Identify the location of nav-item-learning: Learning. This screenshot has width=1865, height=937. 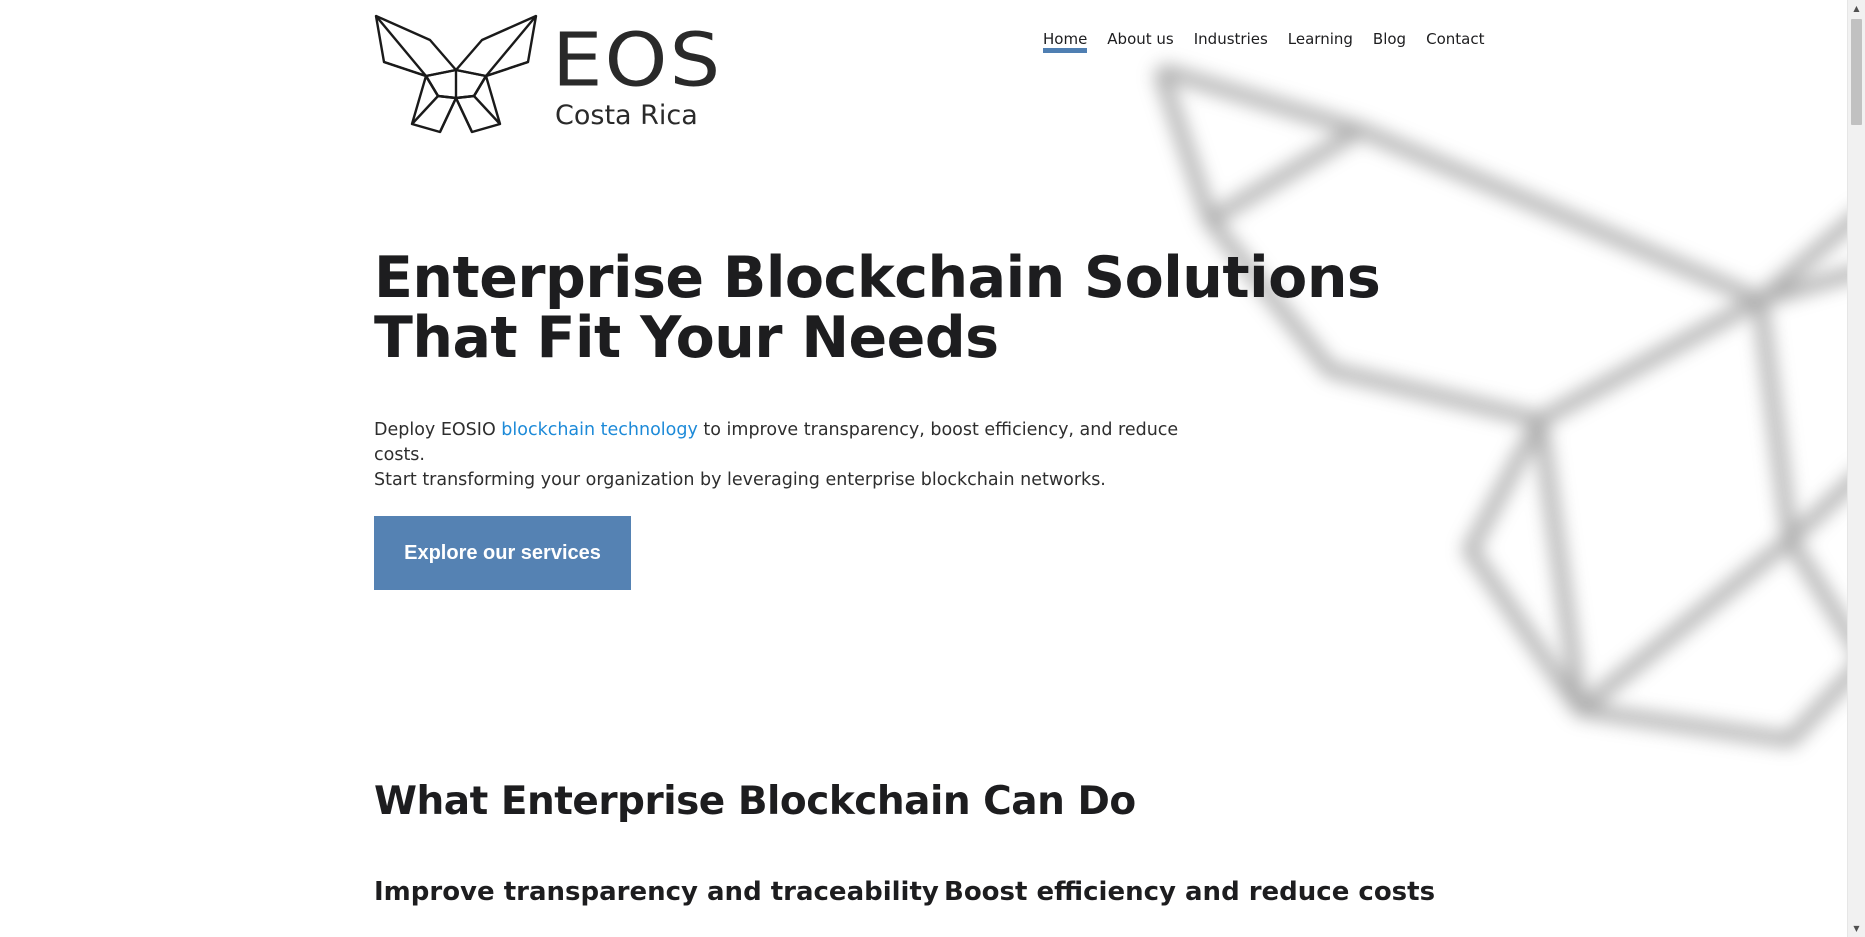
(1320, 41).